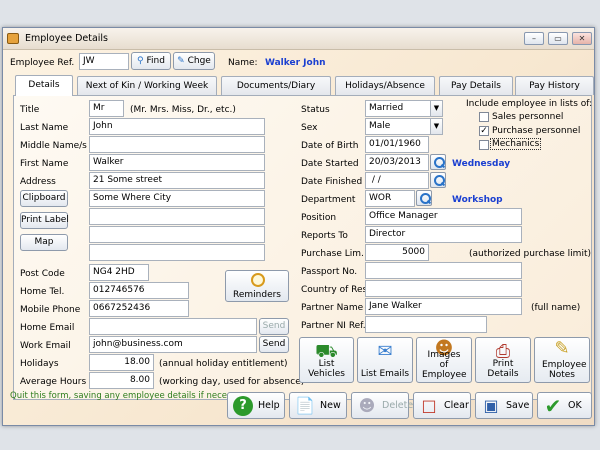  What do you see at coordinates (554, 85) in the screenshot?
I see `tab-pay-history: Pay History` at bounding box center [554, 85].